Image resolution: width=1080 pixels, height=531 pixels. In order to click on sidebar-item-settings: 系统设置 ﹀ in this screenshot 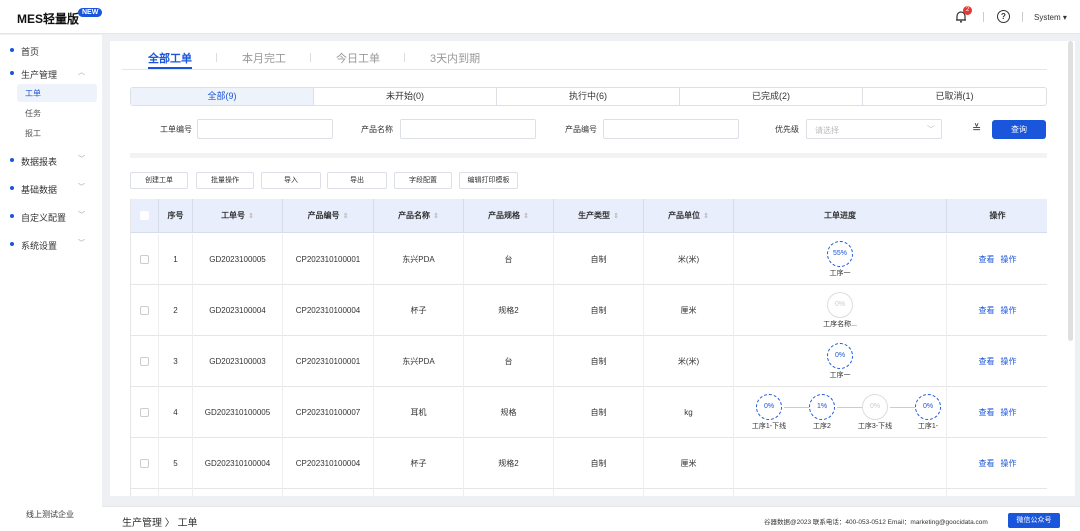, I will do `click(51, 244)`.